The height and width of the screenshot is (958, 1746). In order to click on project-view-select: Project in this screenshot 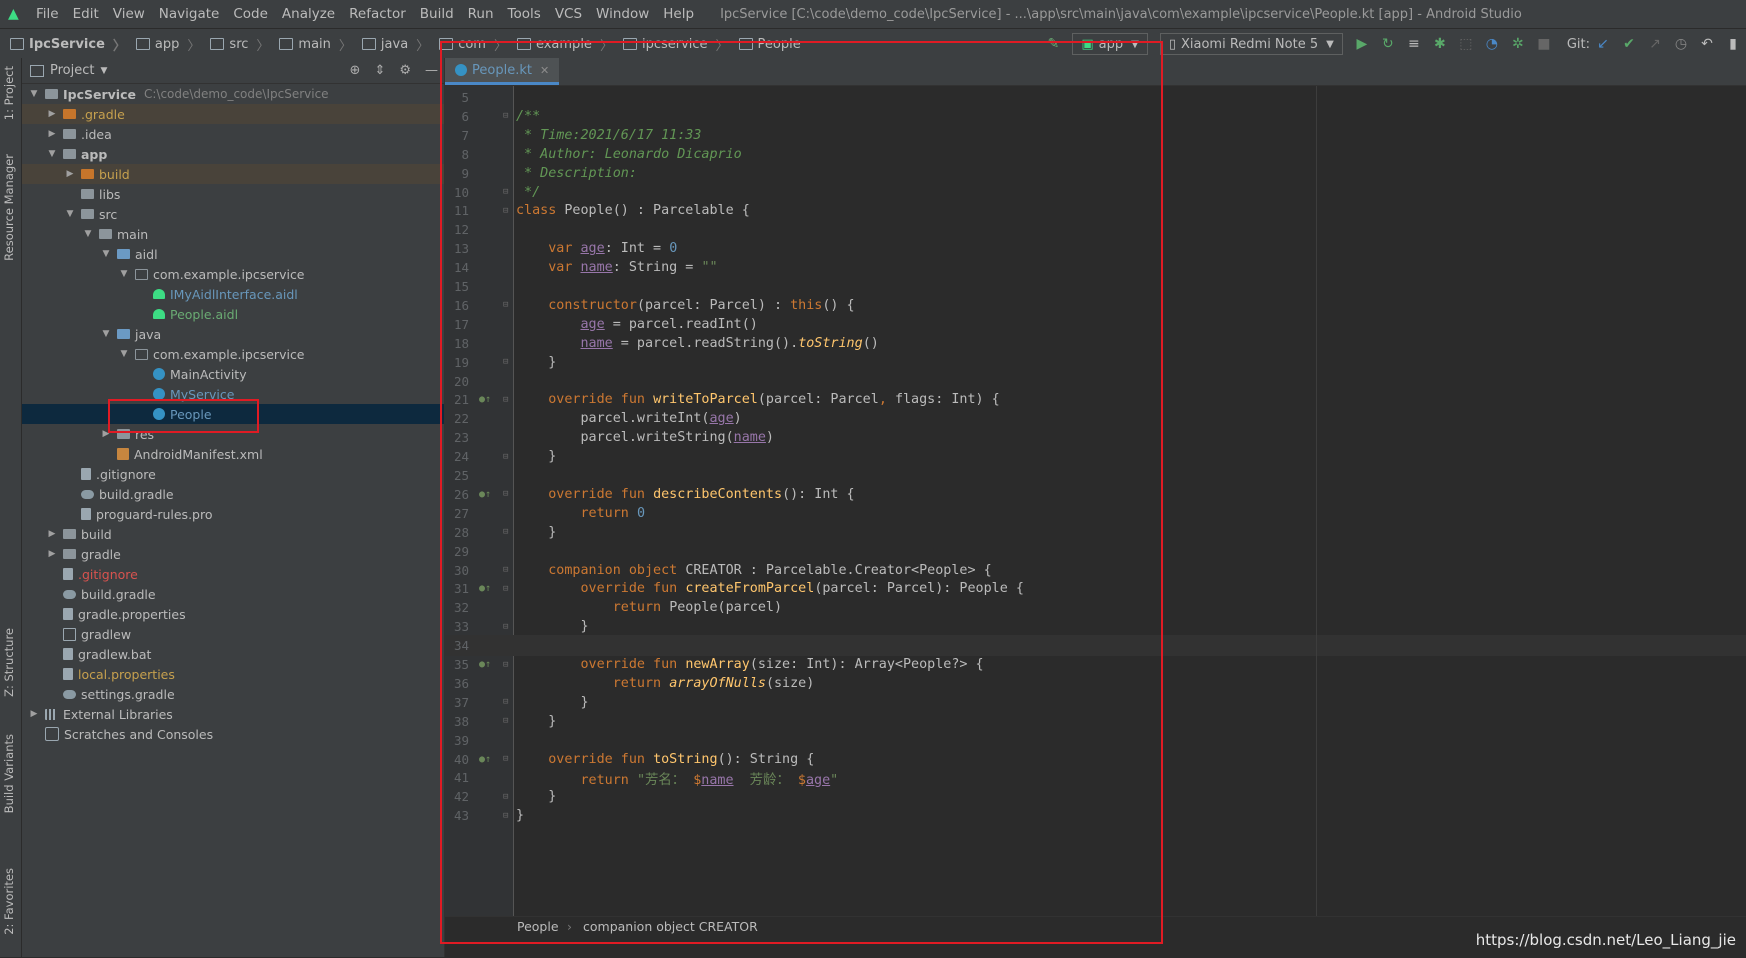, I will do `click(72, 70)`.